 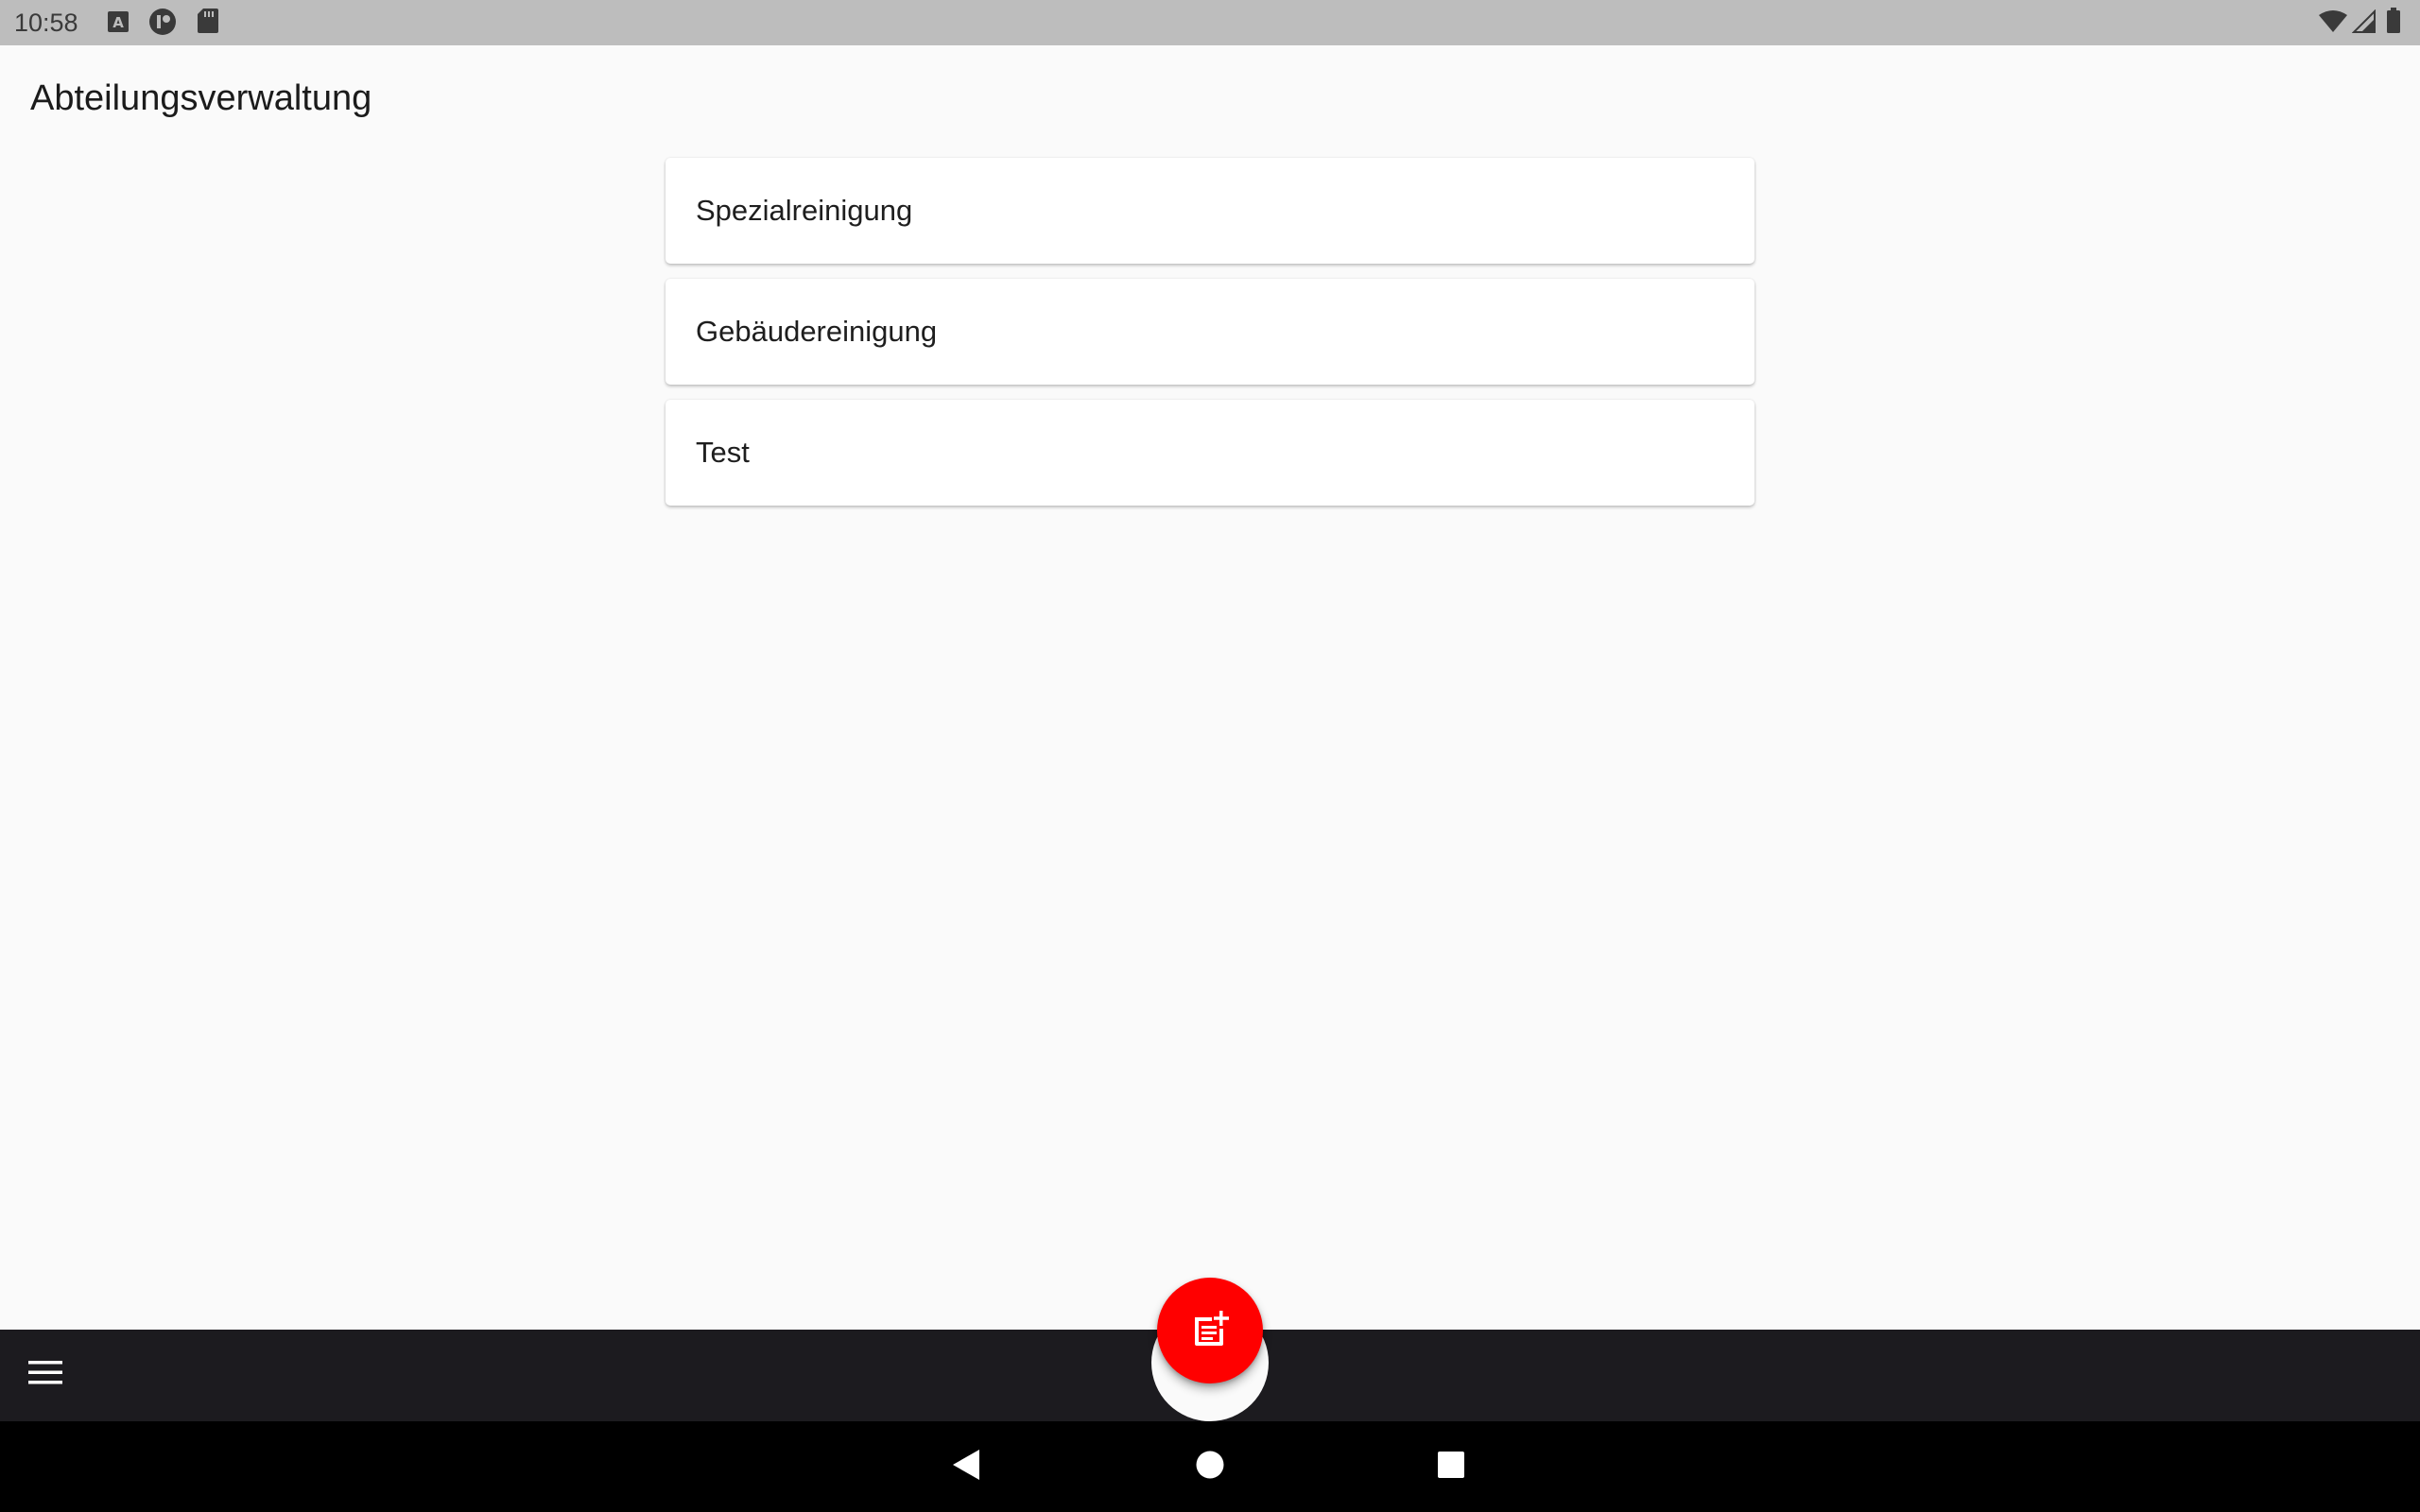 I want to click on list-item: Test, so click(x=1210, y=453).